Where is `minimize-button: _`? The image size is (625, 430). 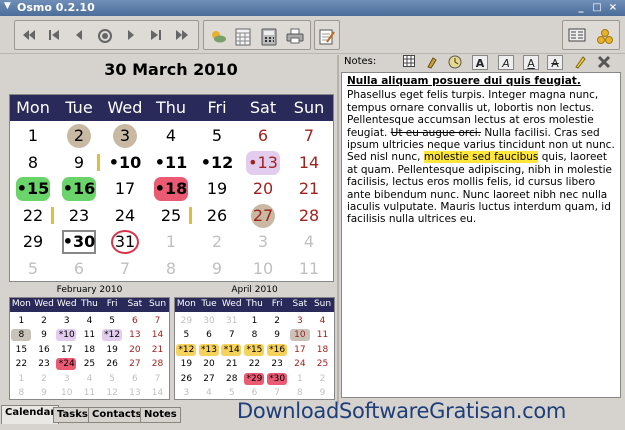
minimize-button: _ is located at coordinates (581, 8).